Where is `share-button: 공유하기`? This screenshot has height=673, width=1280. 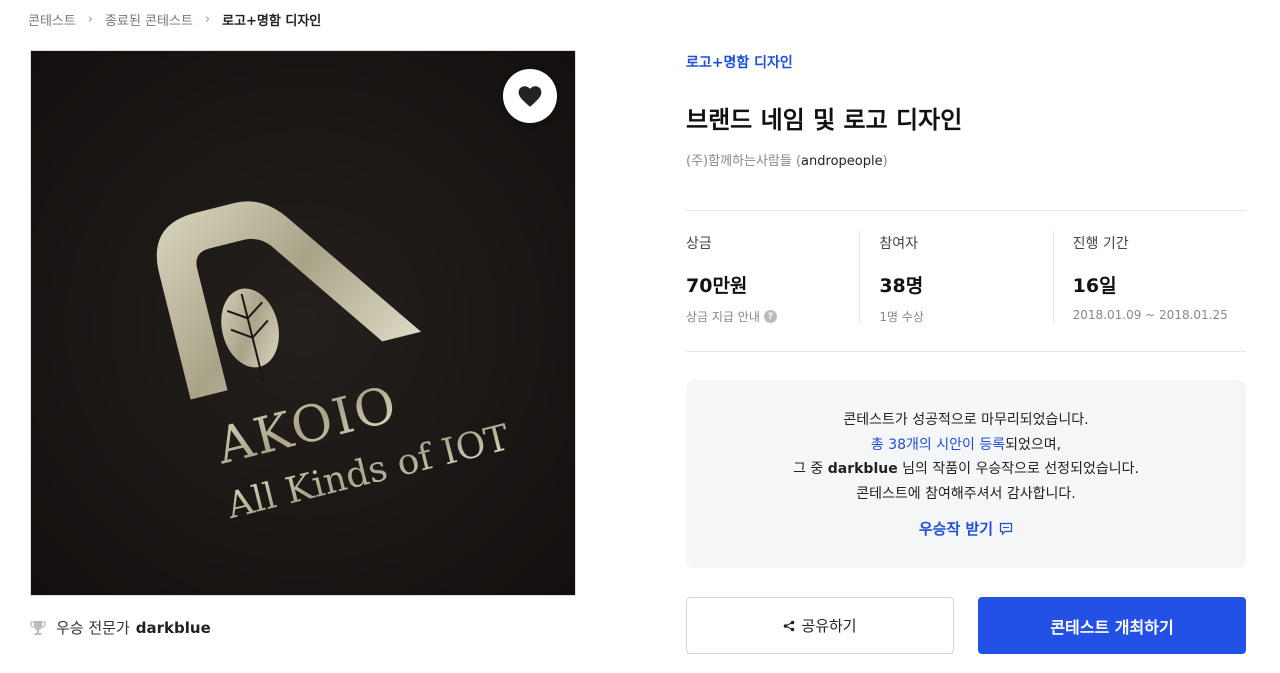 share-button: 공유하기 is located at coordinates (820, 625).